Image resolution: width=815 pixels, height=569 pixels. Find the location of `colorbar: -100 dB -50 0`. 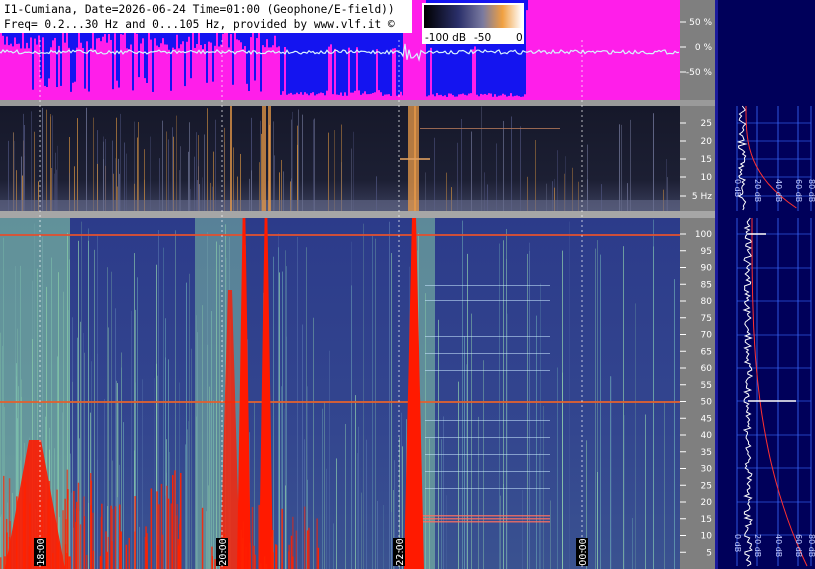

colorbar: -100 dB -50 0 is located at coordinates (473, 23).